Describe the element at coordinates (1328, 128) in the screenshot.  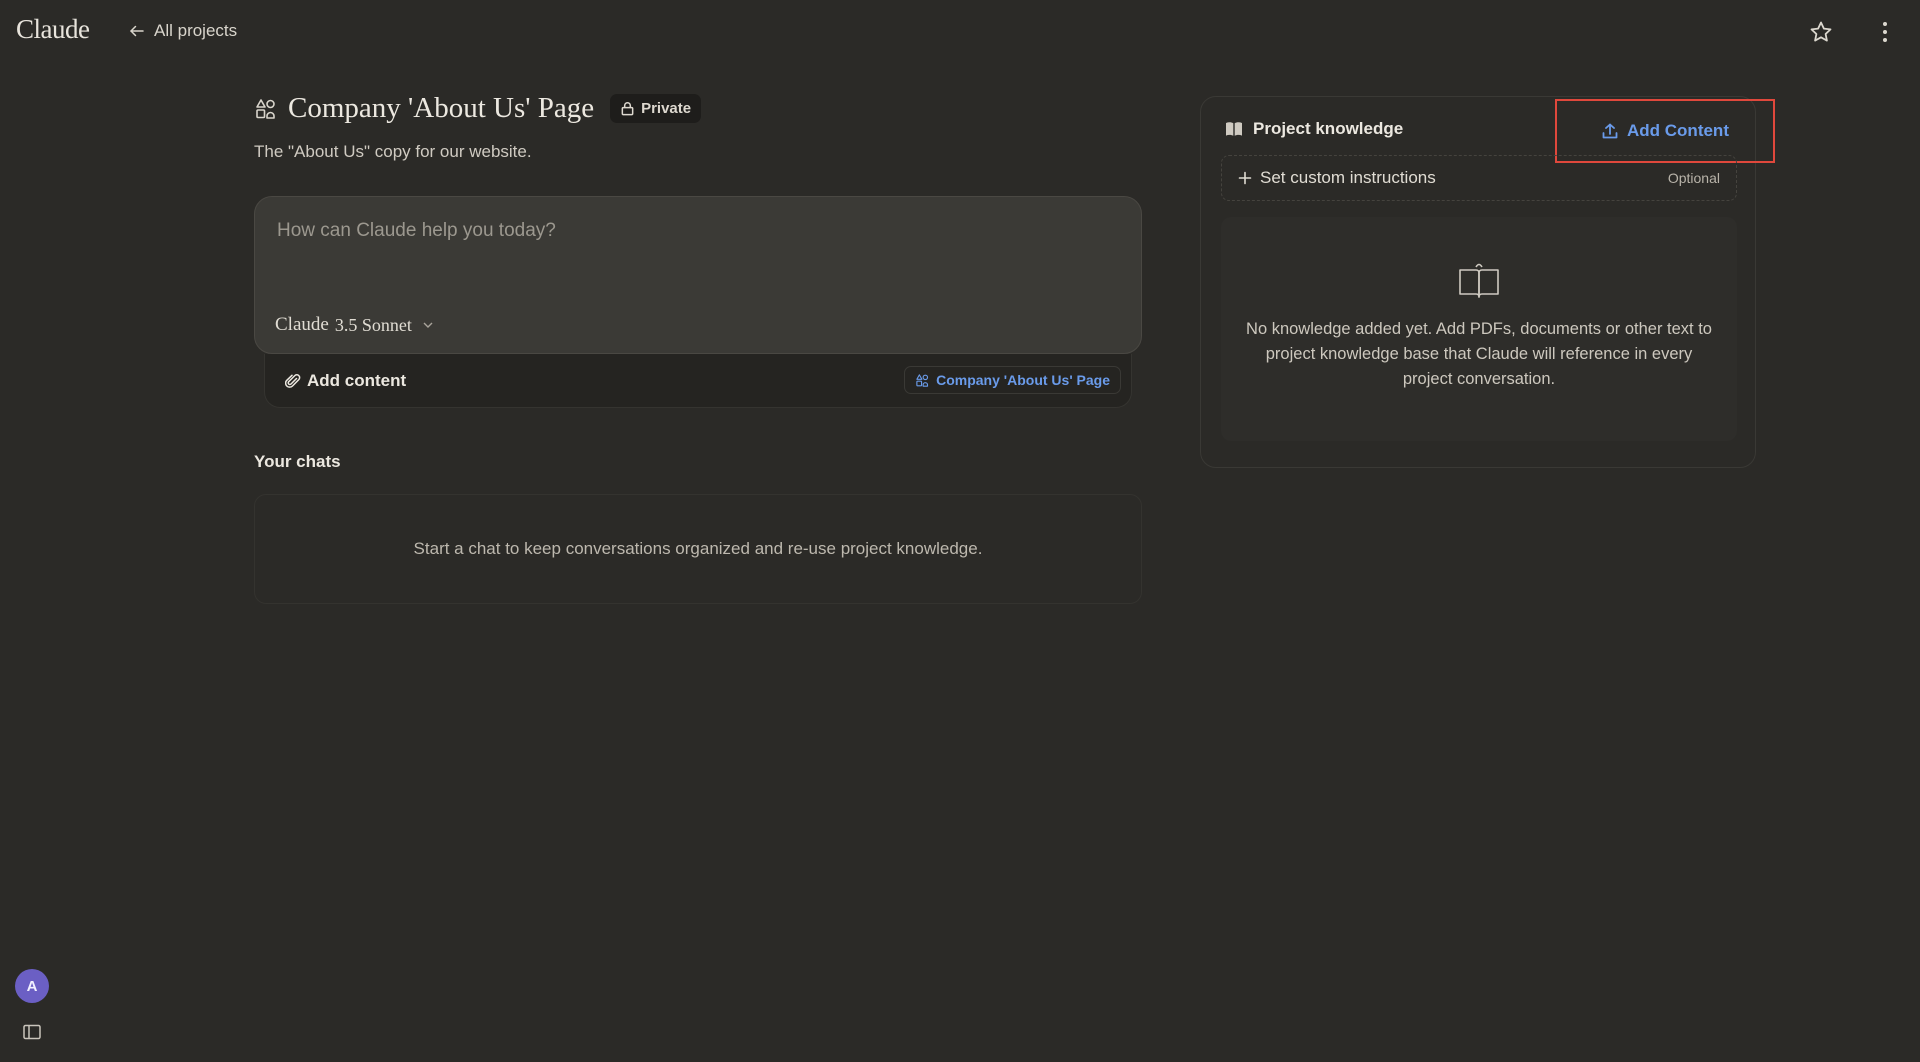
I see `knowledge-title-label: Project knowledge` at that location.